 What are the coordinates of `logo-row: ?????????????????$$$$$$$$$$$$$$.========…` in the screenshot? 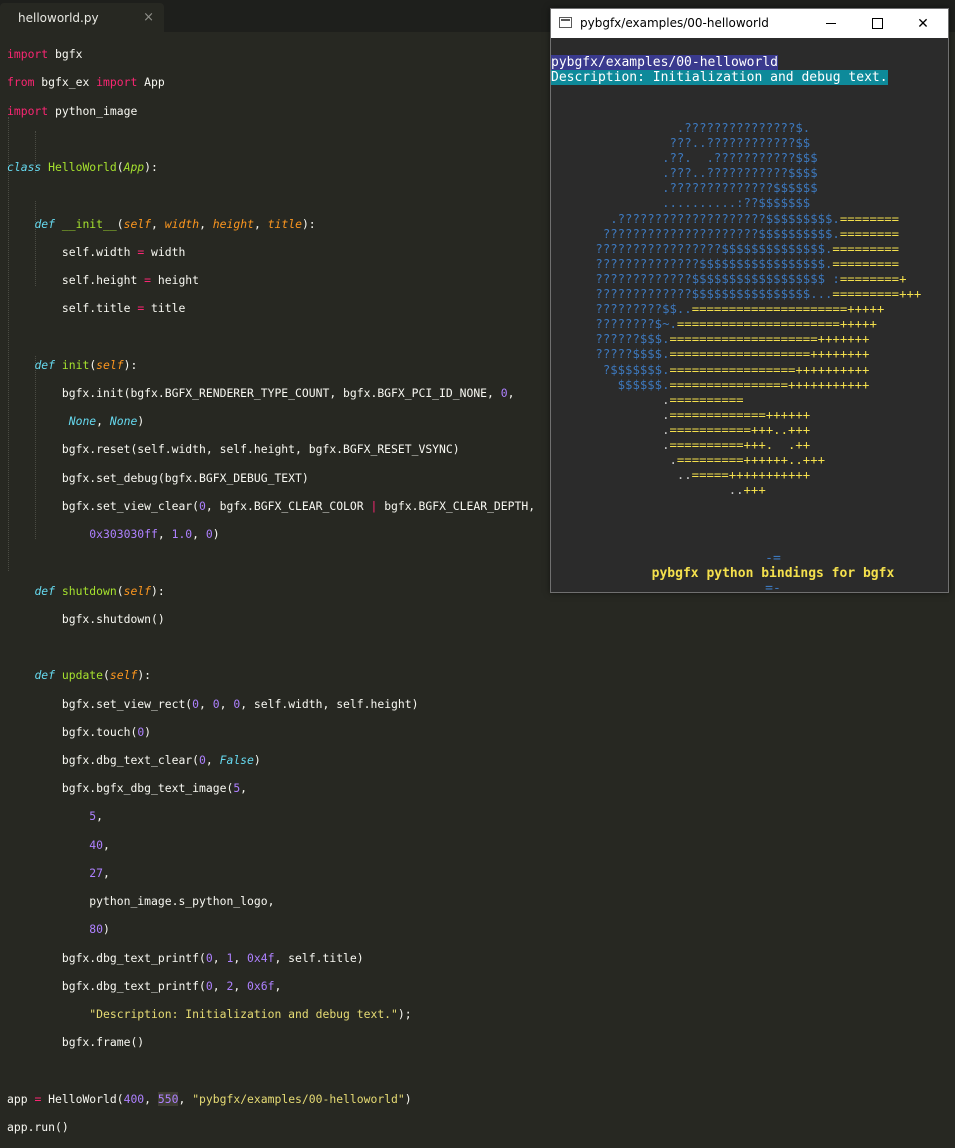 It's located at (747, 248).